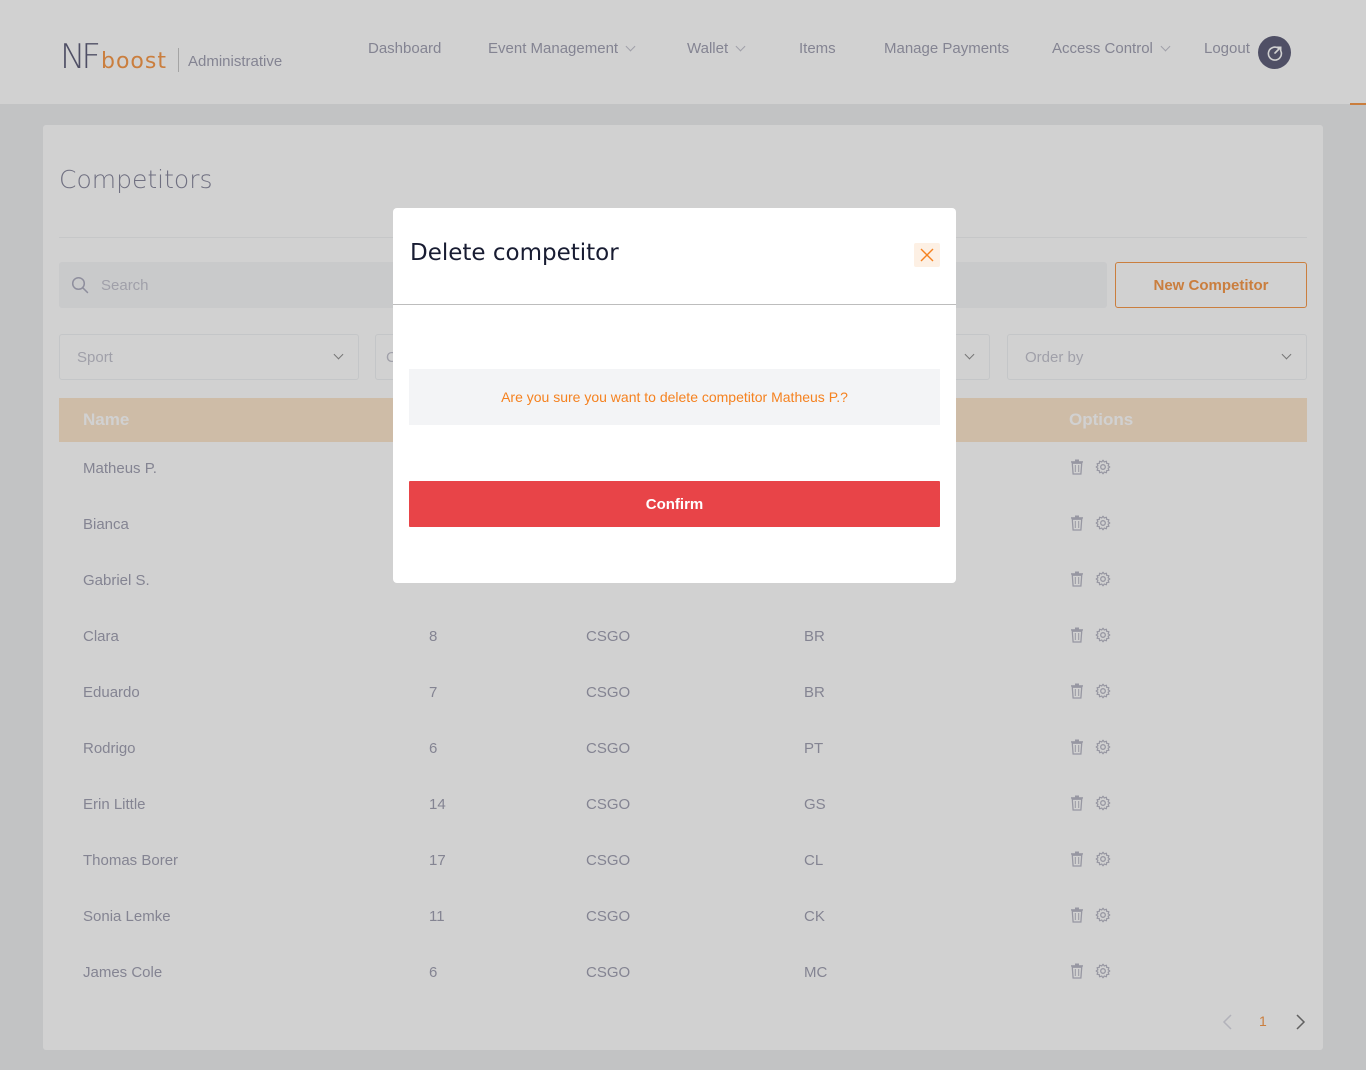  I want to click on modal-title: Delete competitor, so click(514, 253).